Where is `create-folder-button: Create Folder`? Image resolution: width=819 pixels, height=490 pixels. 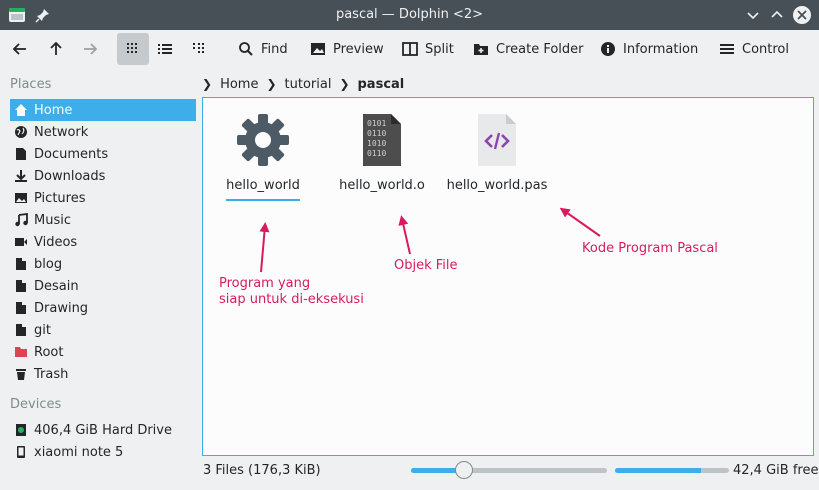
create-folder-button: Create Folder is located at coordinates (528, 49).